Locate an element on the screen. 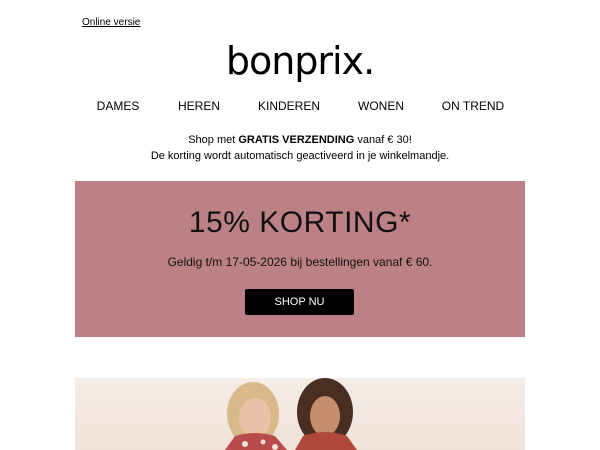 This screenshot has width=600, height=450. shipping-suffix: vanaf € 30! is located at coordinates (383, 140).